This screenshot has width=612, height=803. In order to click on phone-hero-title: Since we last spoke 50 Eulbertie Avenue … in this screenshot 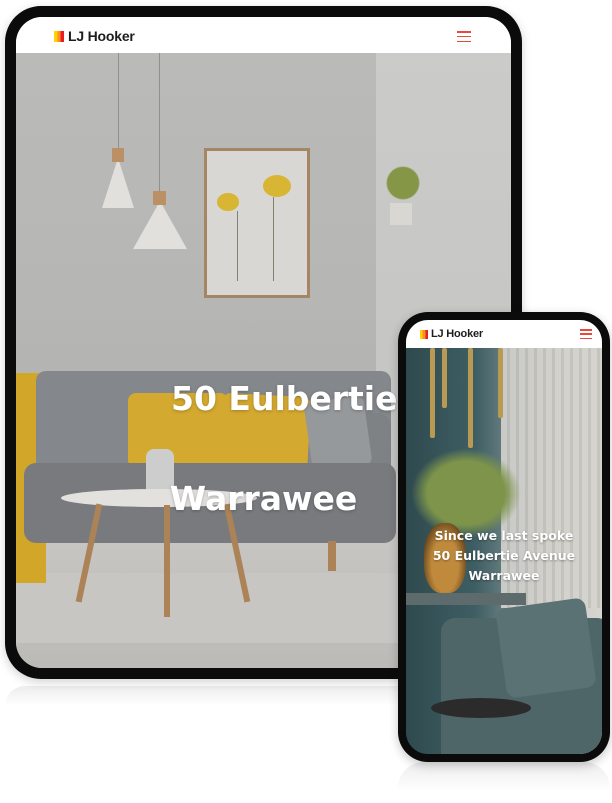, I will do `click(504, 556)`.